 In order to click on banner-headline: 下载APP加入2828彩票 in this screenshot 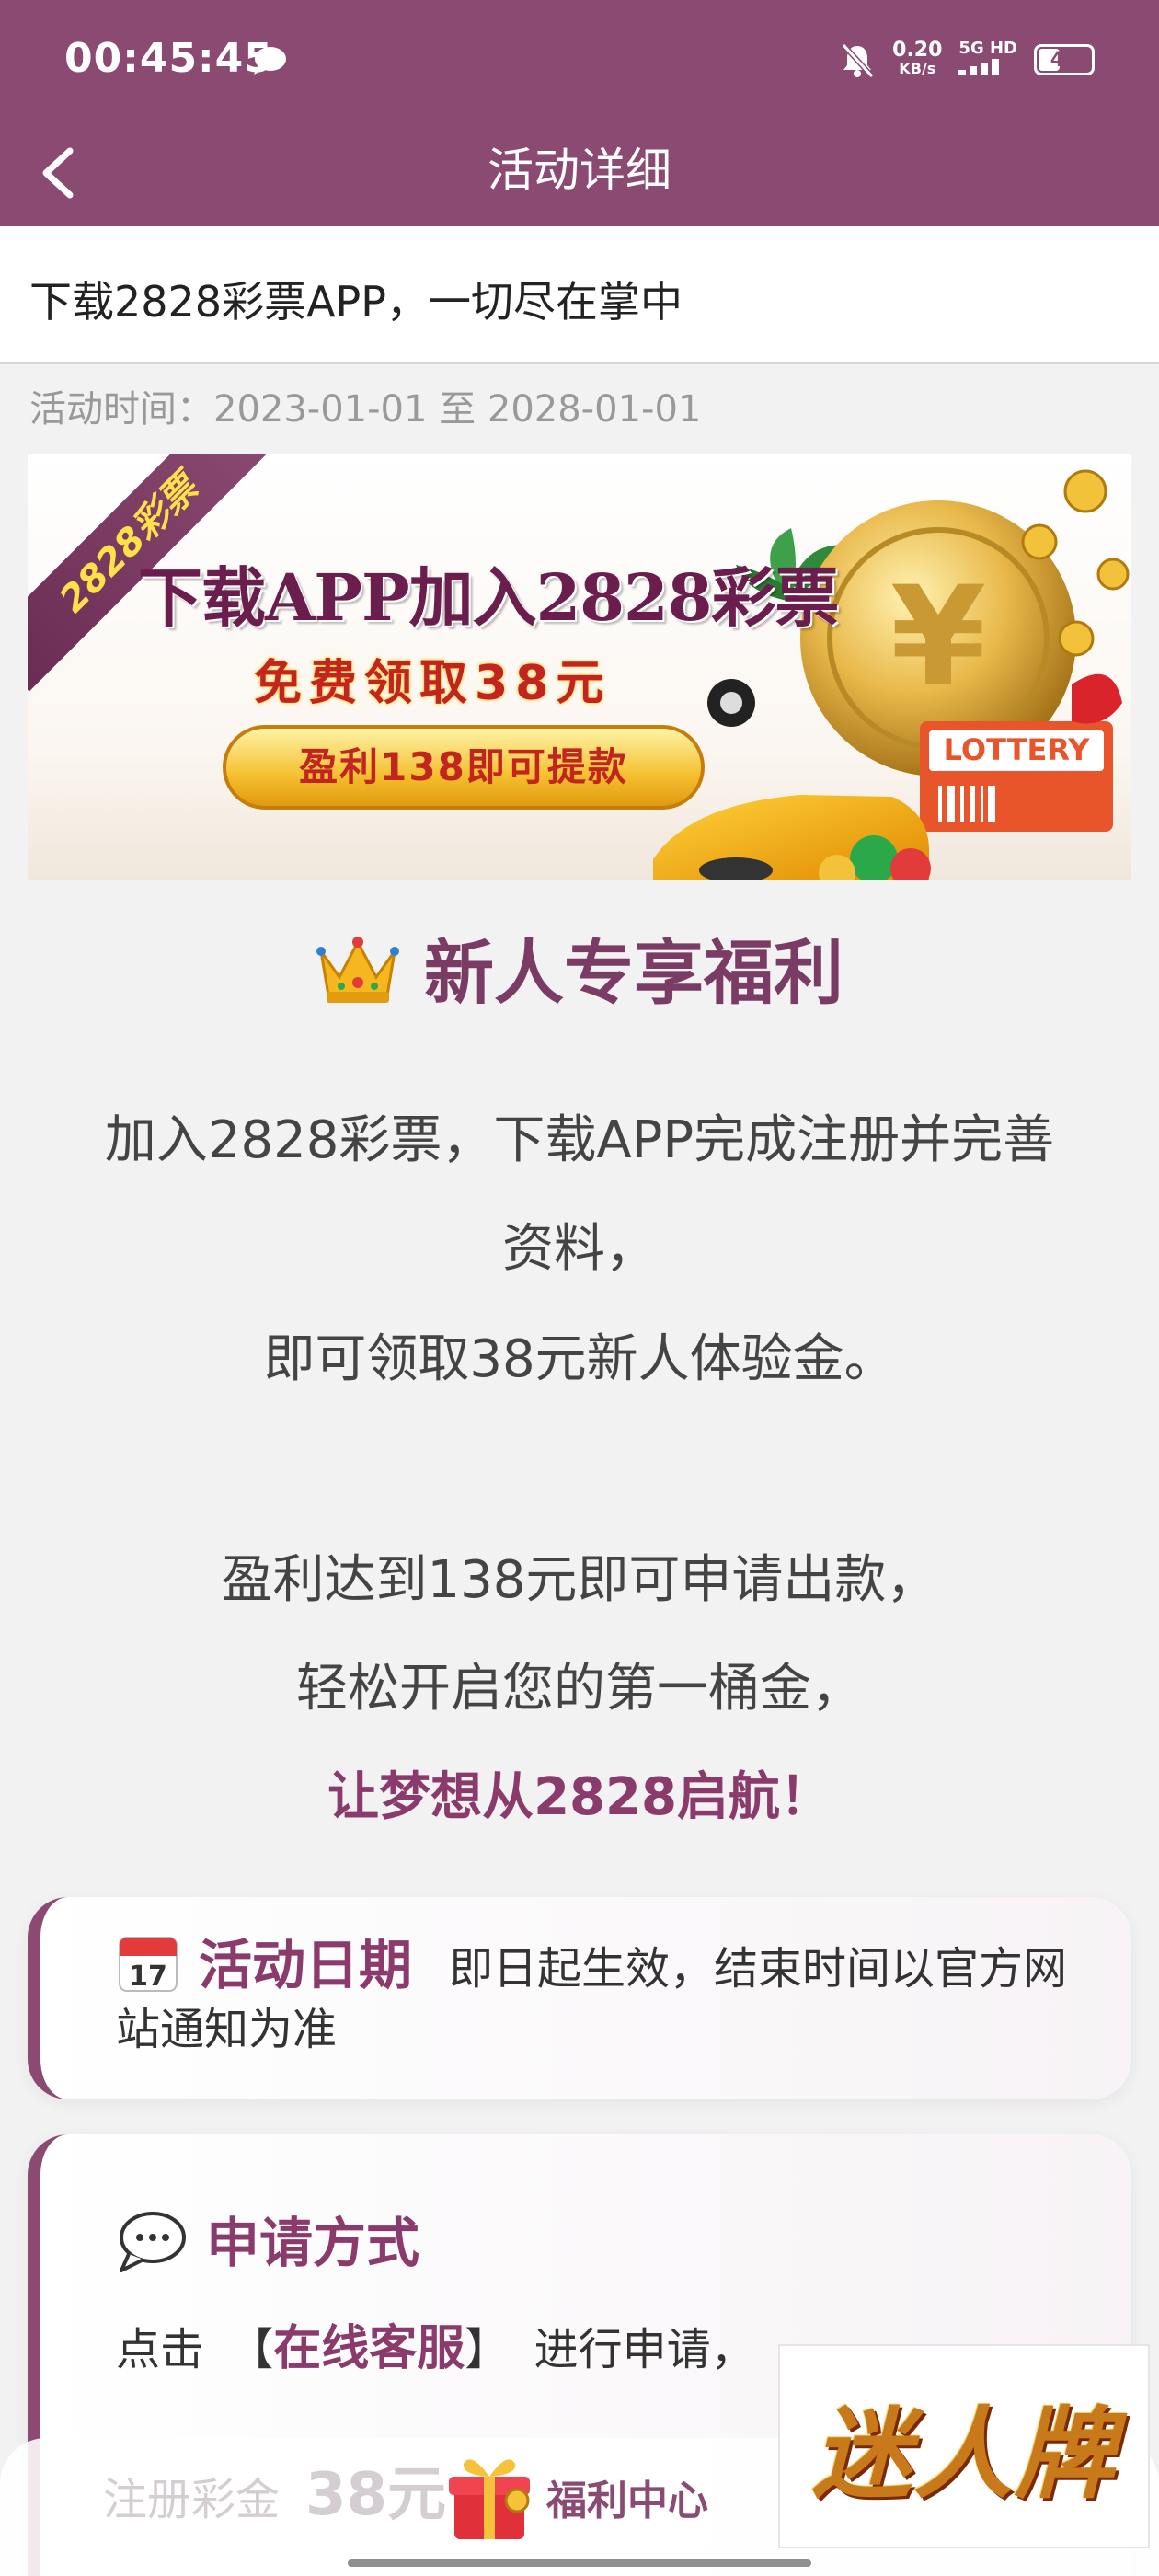, I will do `click(488, 597)`.